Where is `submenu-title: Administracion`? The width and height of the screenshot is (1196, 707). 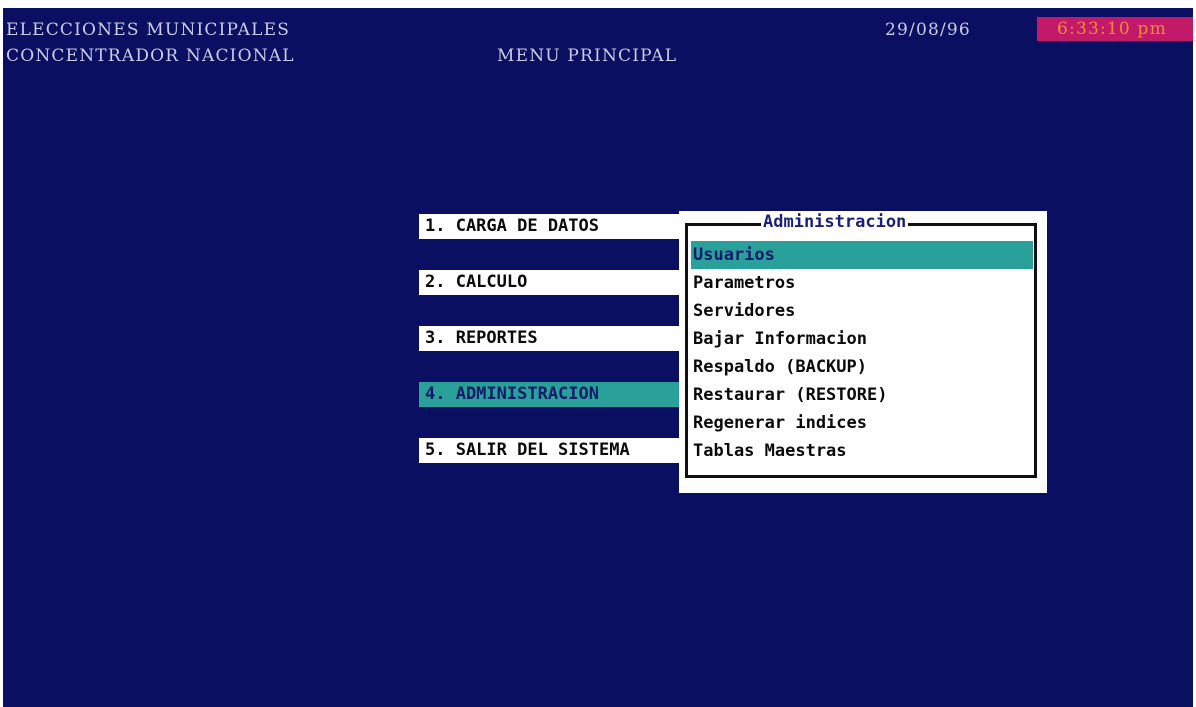 submenu-title: Administracion is located at coordinates (835, 222).